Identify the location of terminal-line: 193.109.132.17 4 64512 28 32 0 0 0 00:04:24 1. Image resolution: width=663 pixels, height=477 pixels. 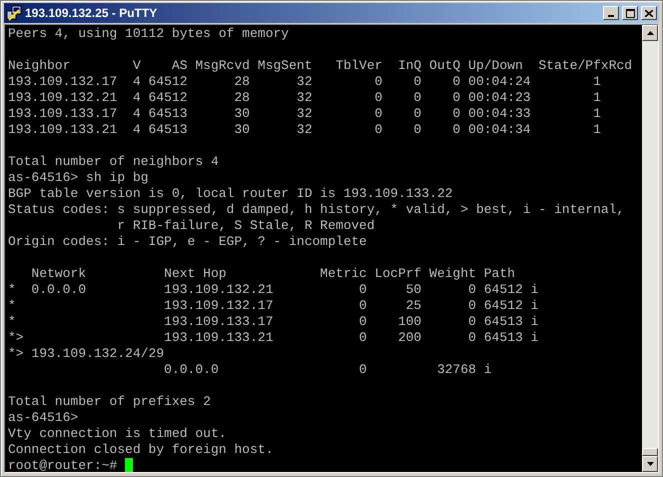
(304, 82).